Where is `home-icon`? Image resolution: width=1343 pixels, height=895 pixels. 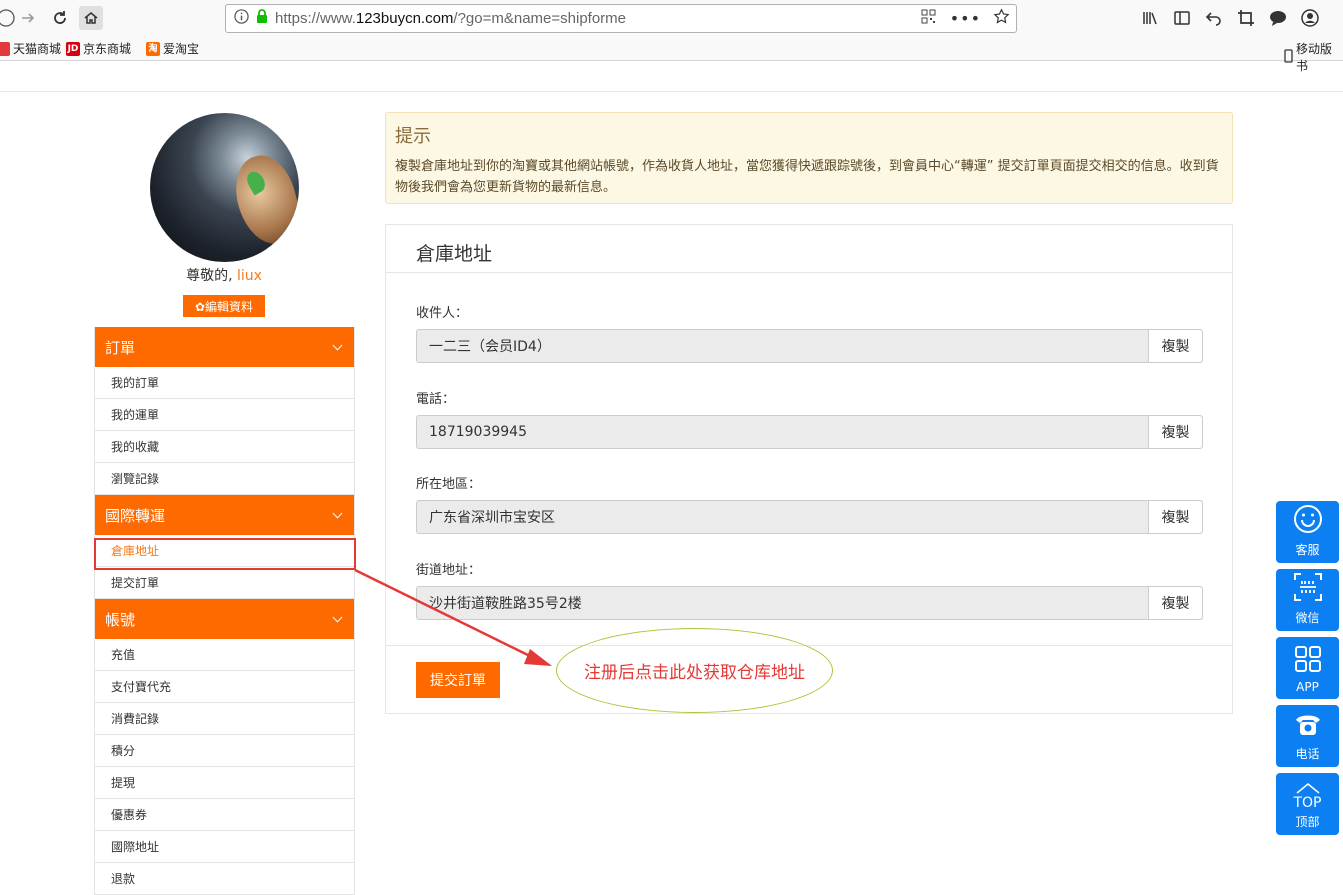
home-icon is located at coordinates (91, 18).